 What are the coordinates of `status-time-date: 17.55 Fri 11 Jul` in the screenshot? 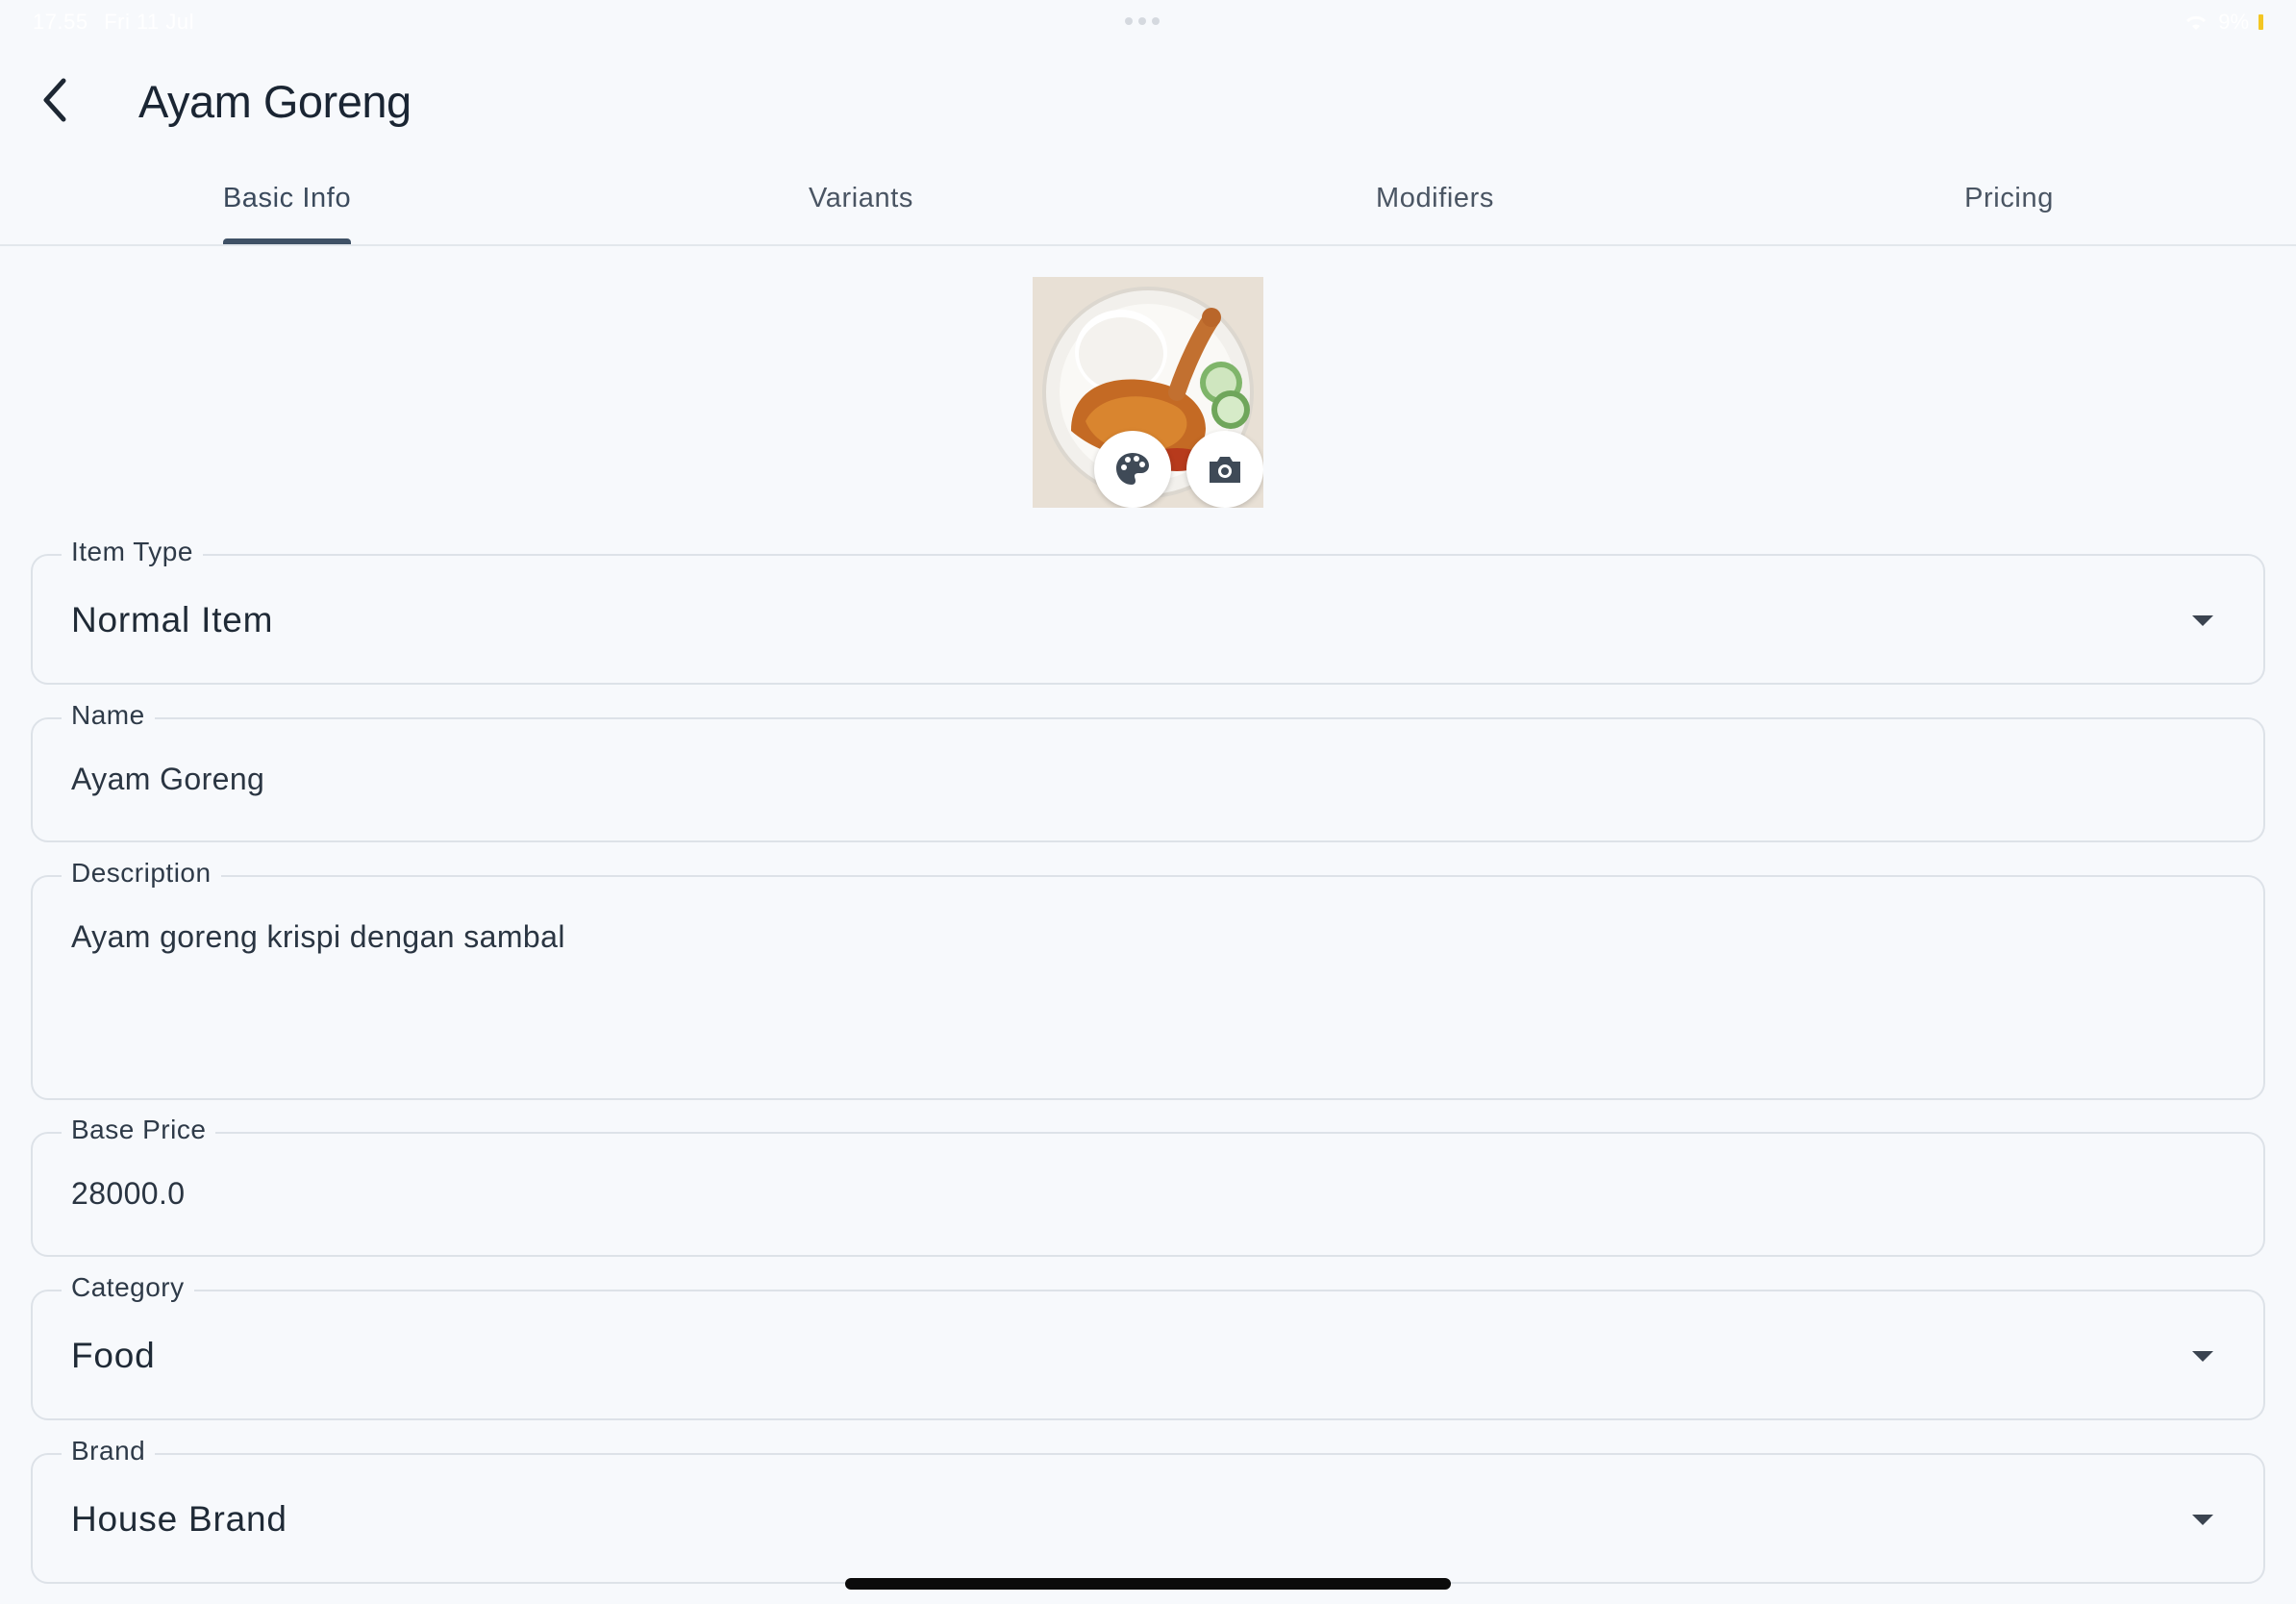 It's located at (113, 22).